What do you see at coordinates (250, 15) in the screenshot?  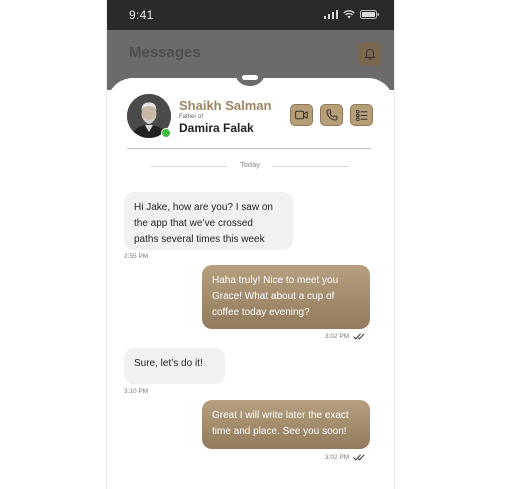 I see `status-bar: 9:41` at bounding box center [250, 15].